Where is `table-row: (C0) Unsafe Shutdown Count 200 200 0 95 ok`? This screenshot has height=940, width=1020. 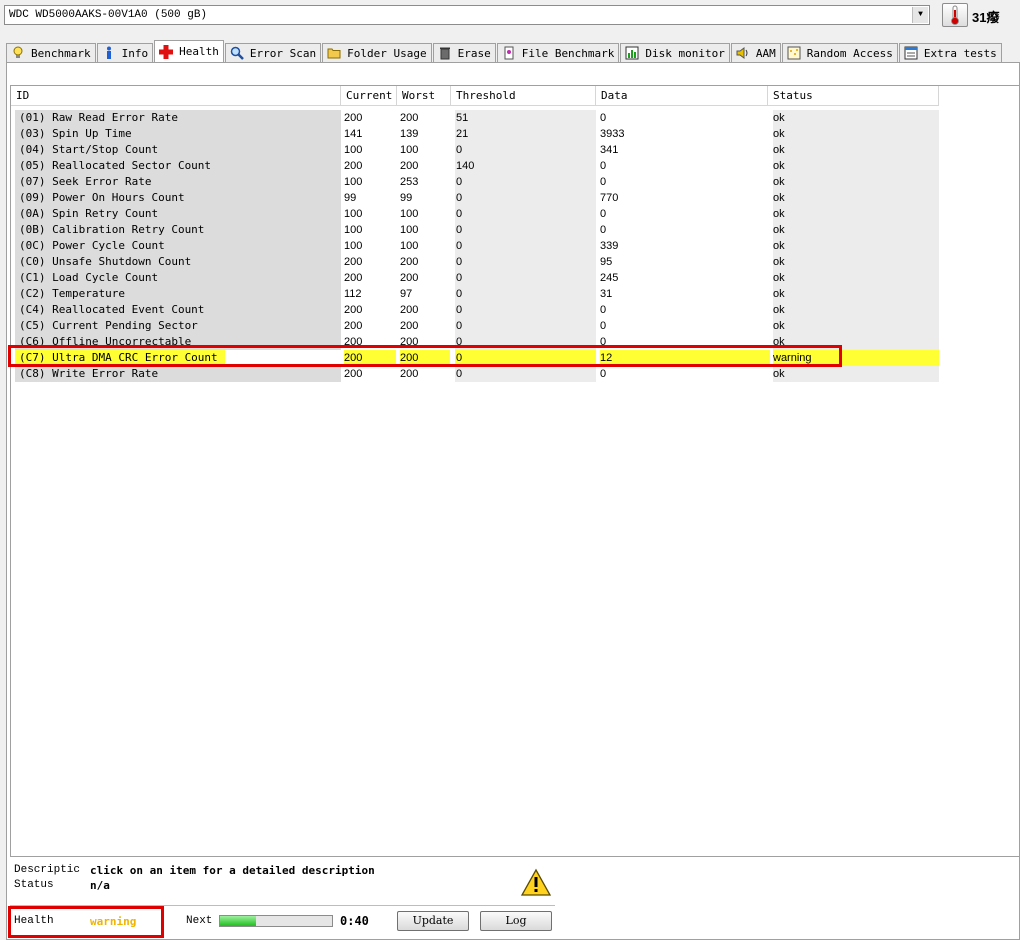 table-row: (C0) Unsafe Shutdown Count 200 200 0 95 ok is located at coordinates (515, 262).